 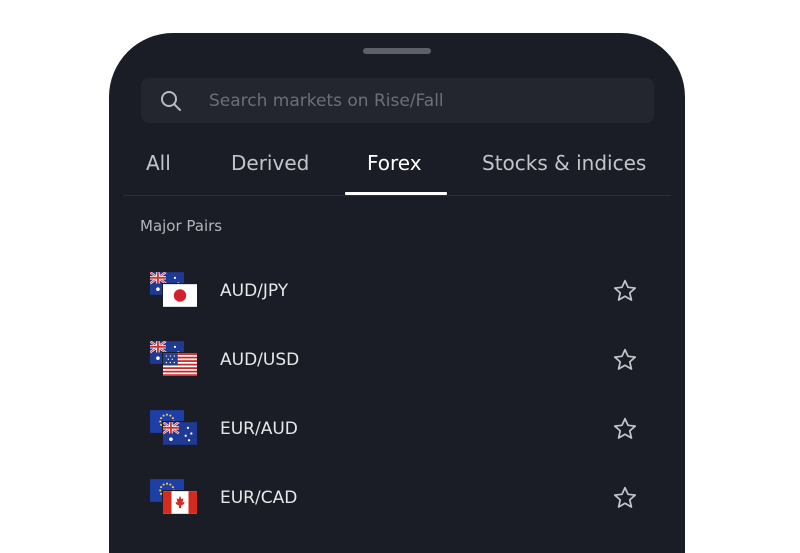 What do you see at coordinates (270, 163) in the screenshot?
I see `tab-derived: Derived` at bounding box center [270, 163].